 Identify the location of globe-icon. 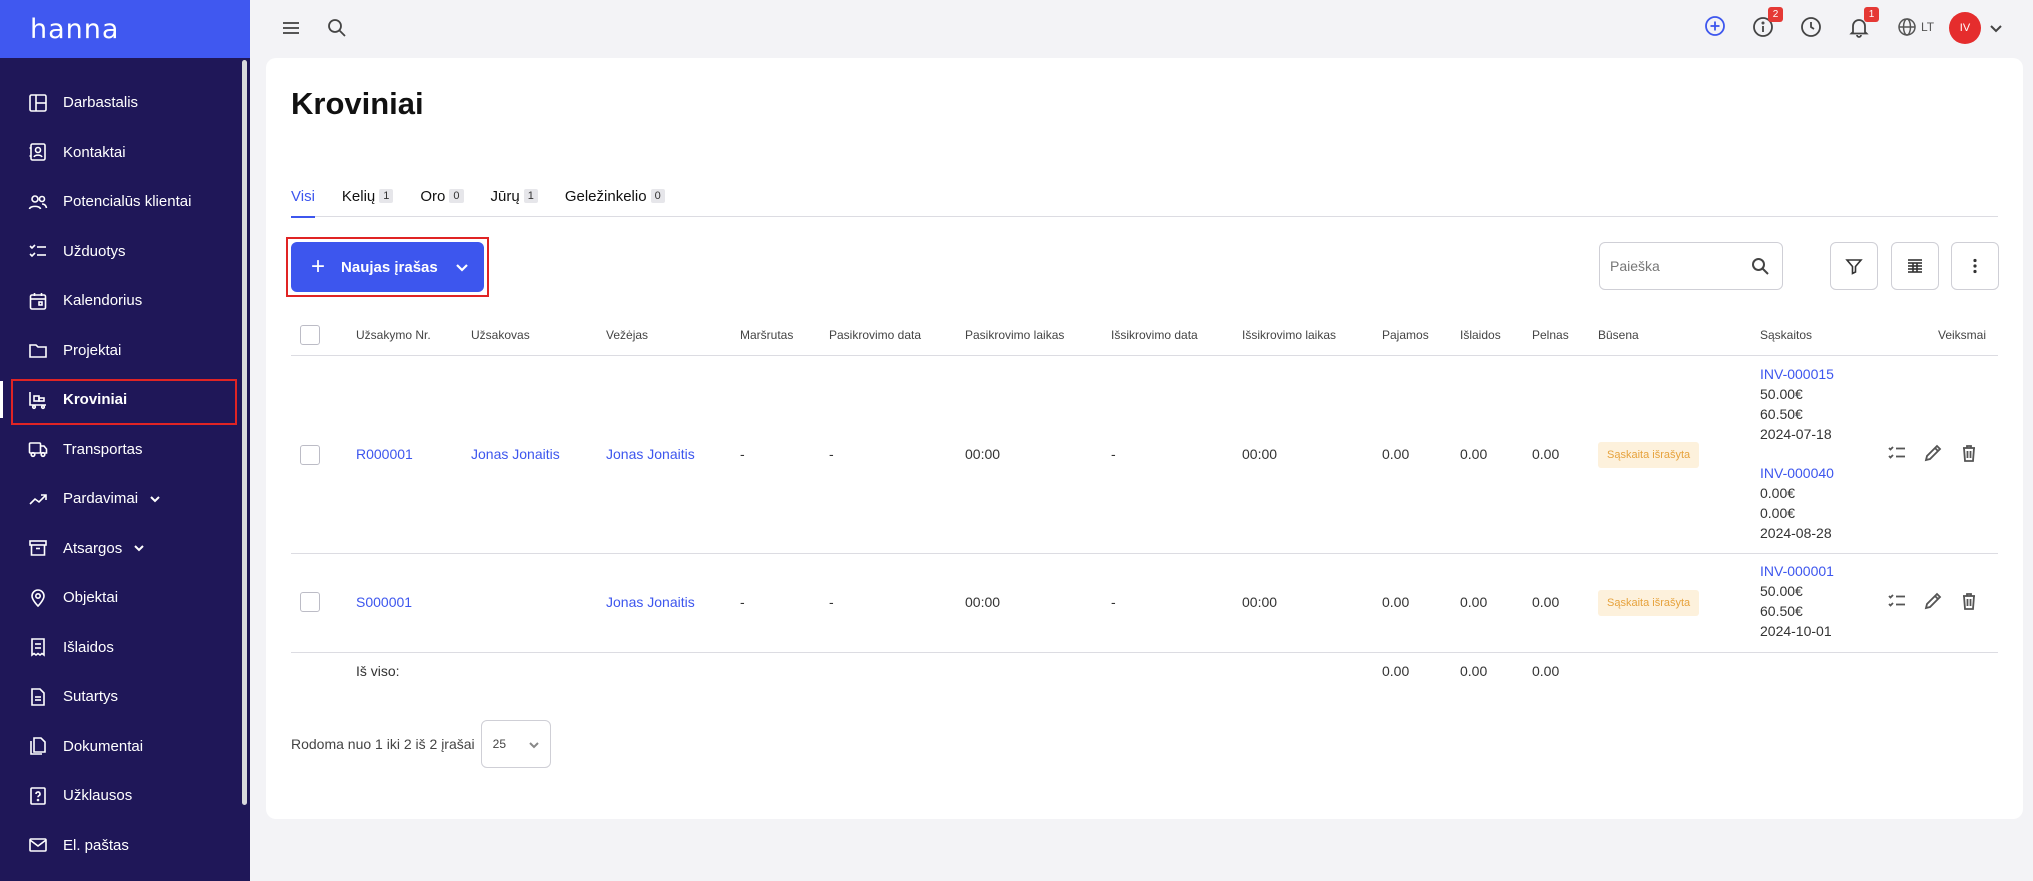
(1907, 27).